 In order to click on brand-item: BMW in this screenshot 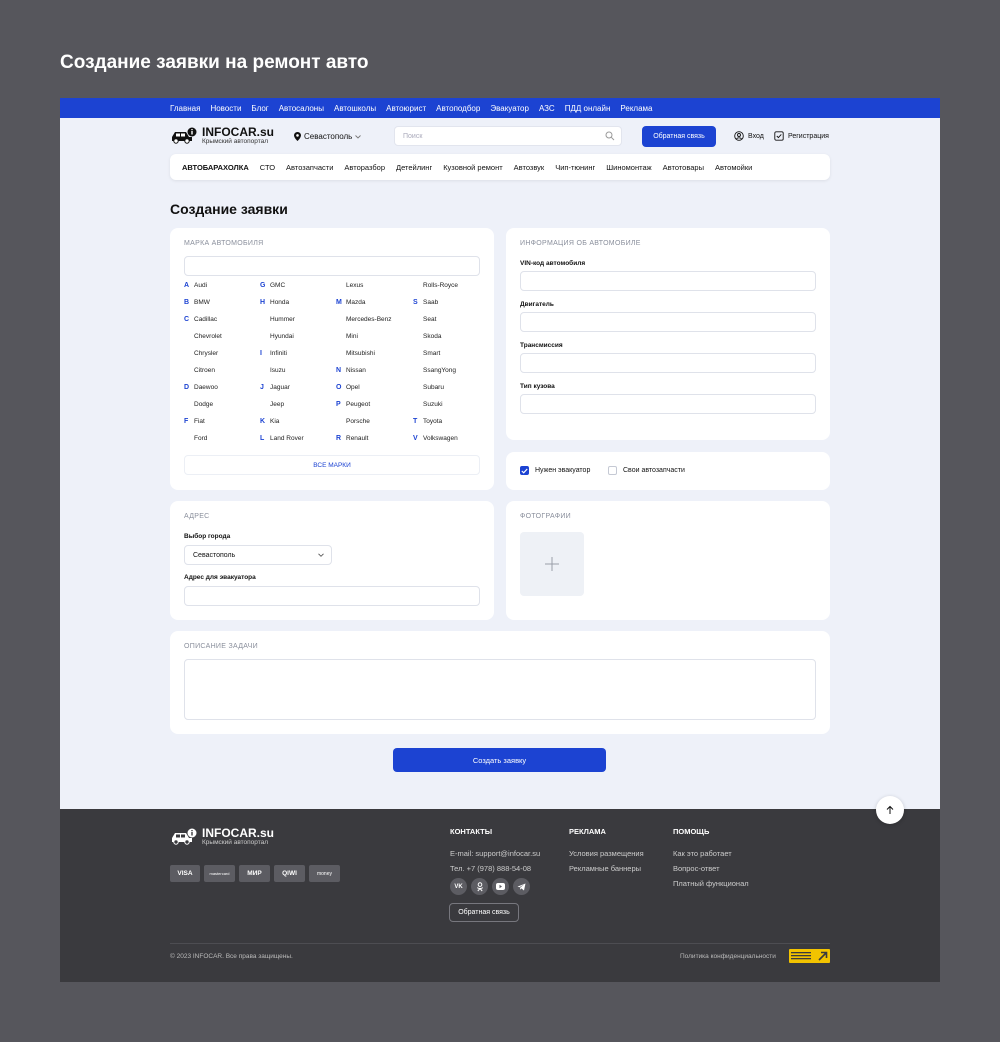, I will do `click(202, 302)`.